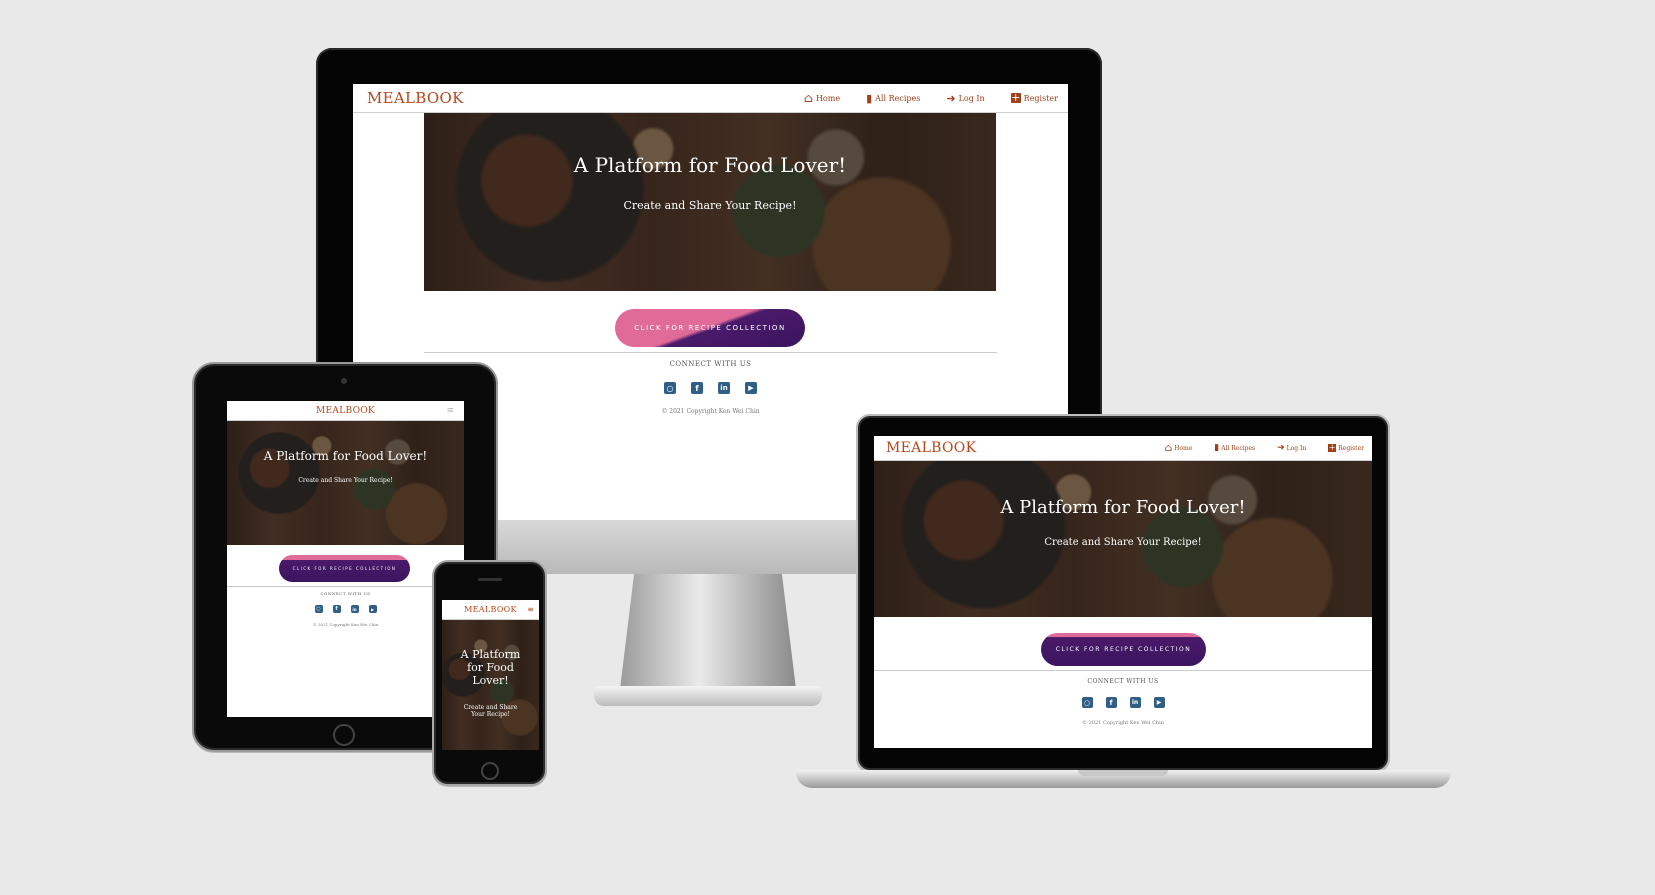 The image size is (1655, 895). What do you see at coordinates (1123, 542) in the screenshot?
I see `laptop-hero-subtitle: Create and Share Your Recipe!` at bounding box center [1123, 542].